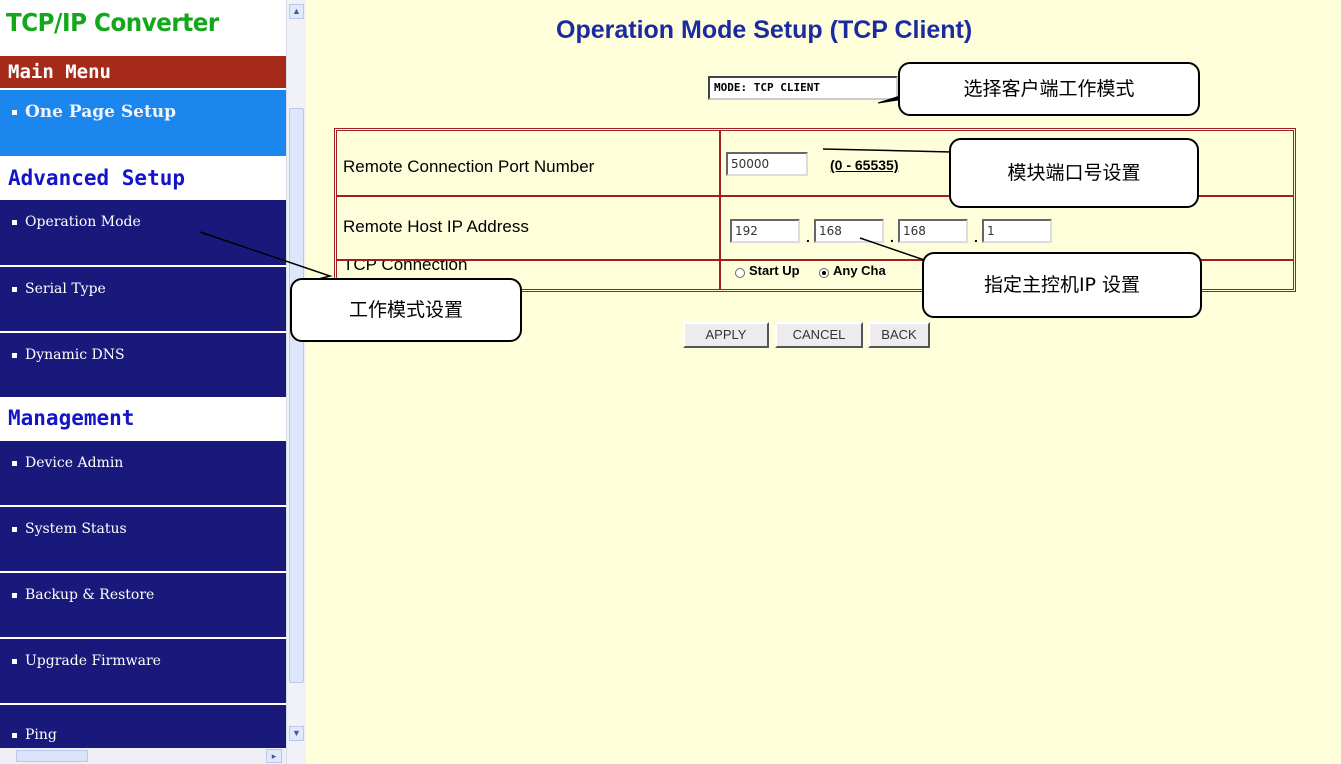  What do you see at coordinates (1049, 89) in the screenshot?
I see `callout-mode: 选择客户端工作模式` at bounding box center [1049, 89].